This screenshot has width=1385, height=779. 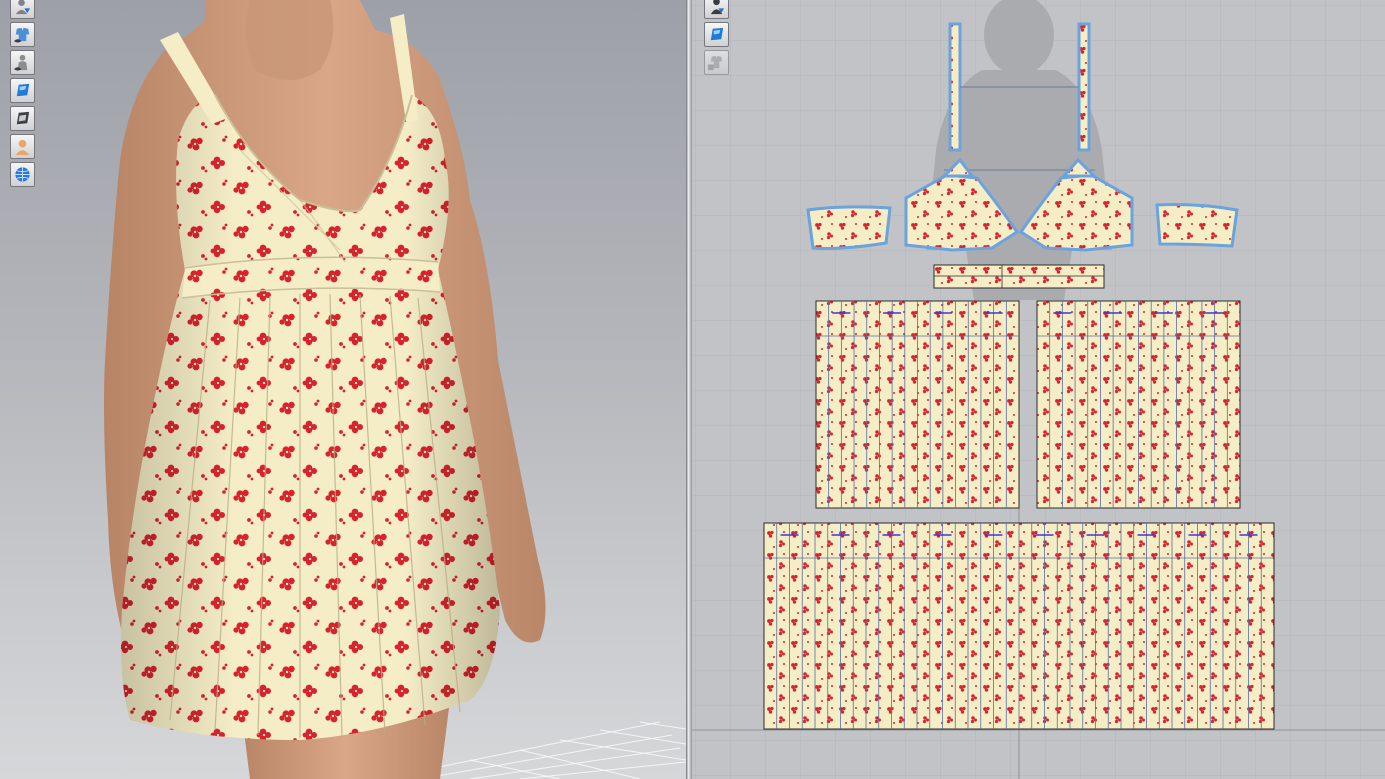 I want to click on avatar-visibility-button, so click(x=22, y=62).